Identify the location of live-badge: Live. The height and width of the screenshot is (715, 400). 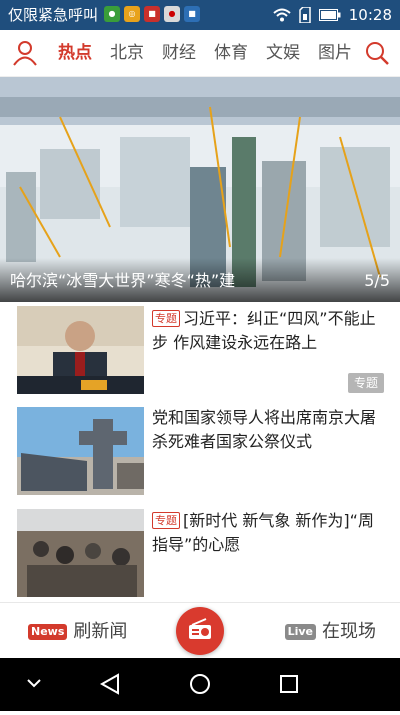
(300, 632).